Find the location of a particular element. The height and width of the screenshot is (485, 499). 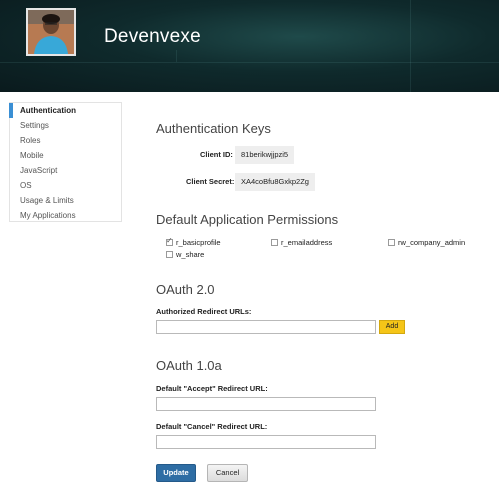

update-button: Update is located at coordinates (176, 473).